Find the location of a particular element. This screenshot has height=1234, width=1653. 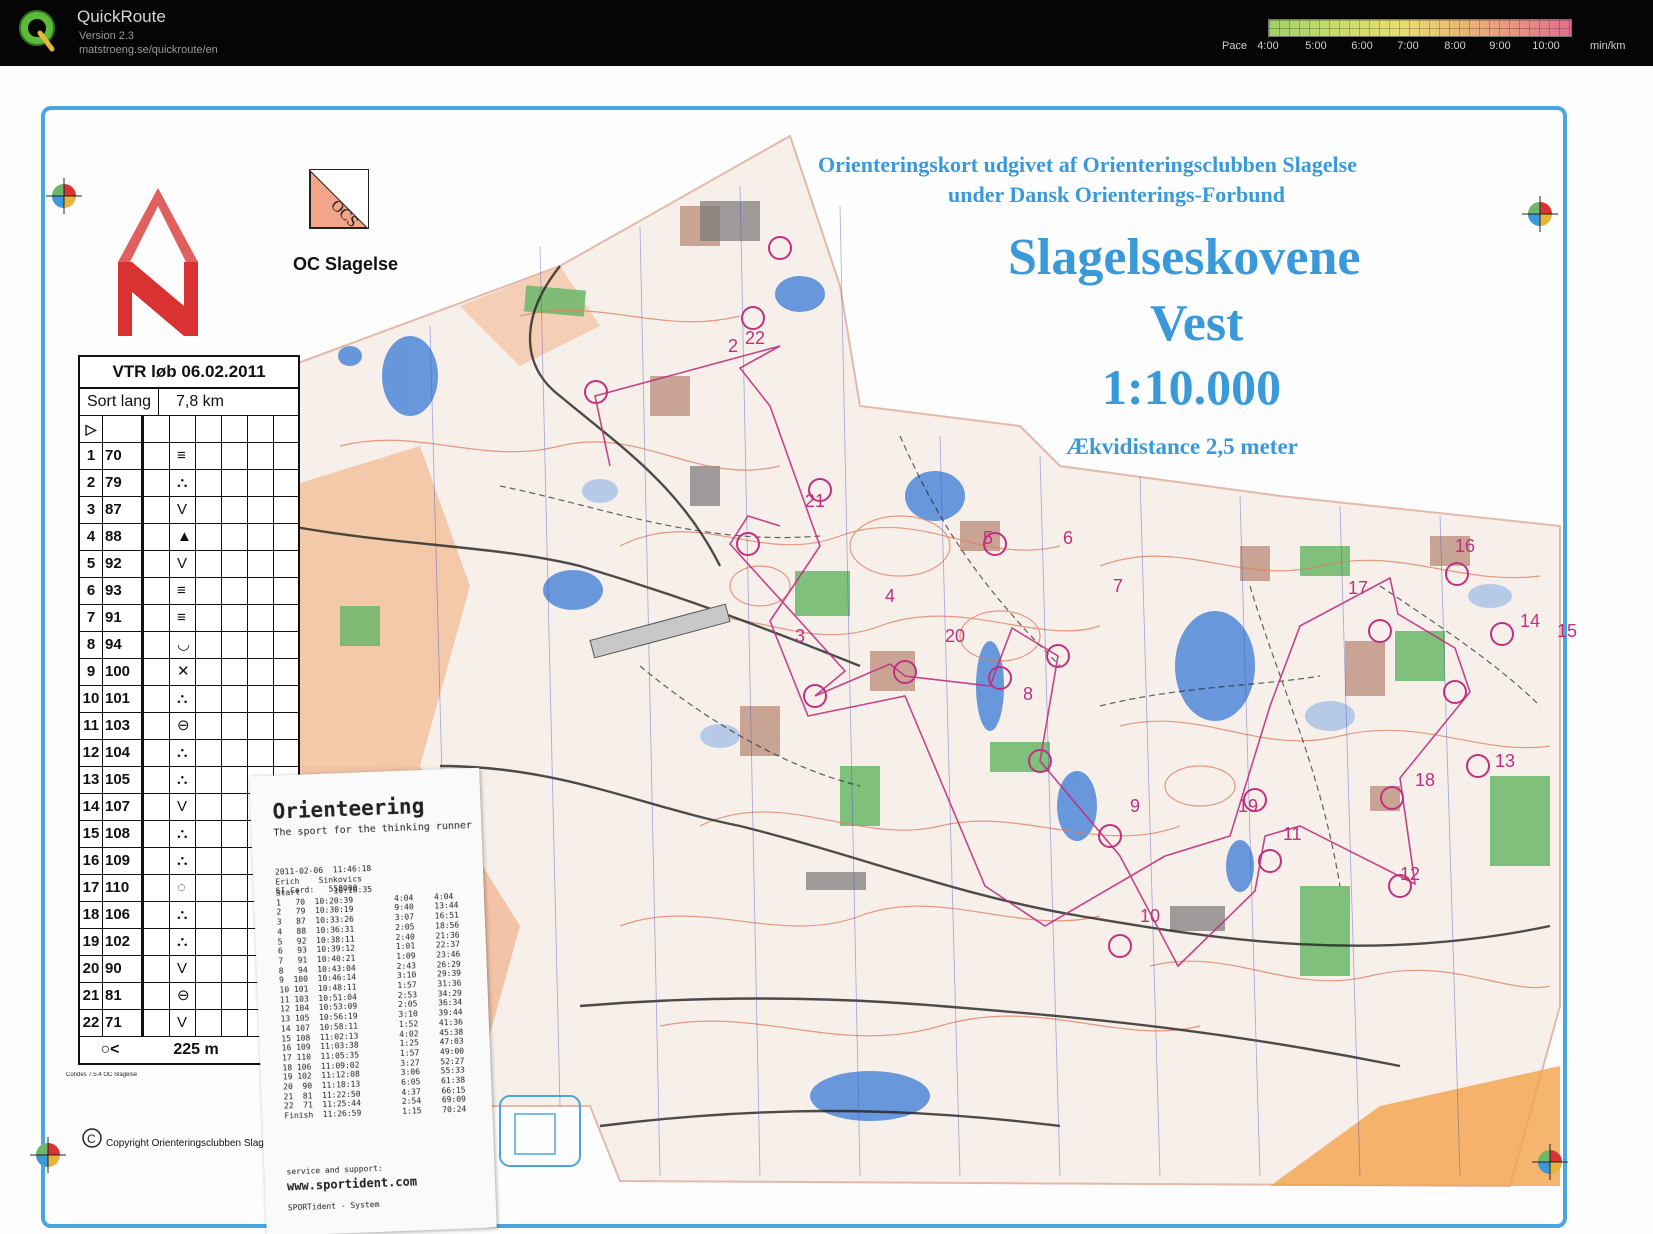

control-number: 18 is located at coordinates (1425, 780).